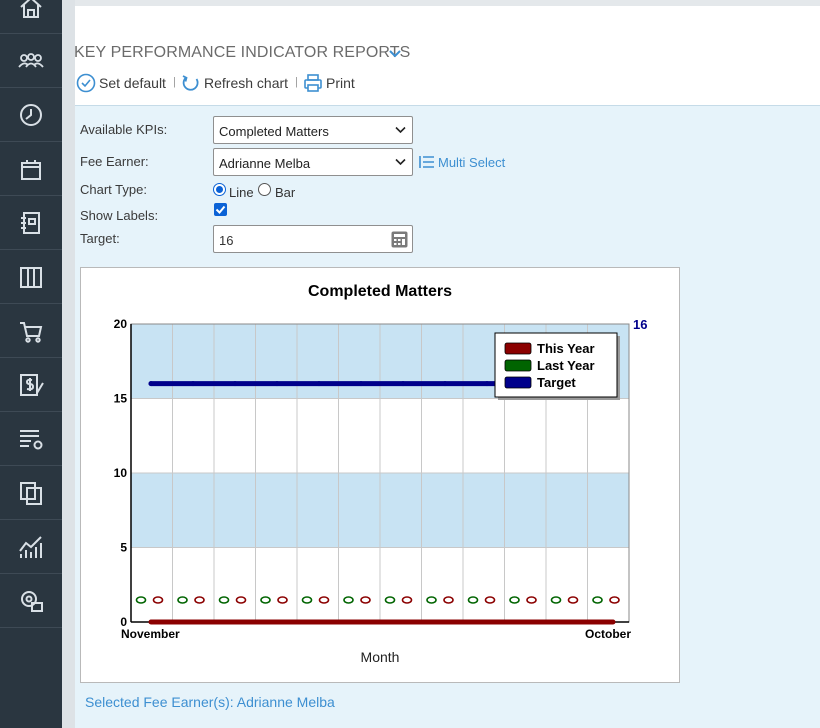  I want to click on sidebar-item-library, so click(31, 277).